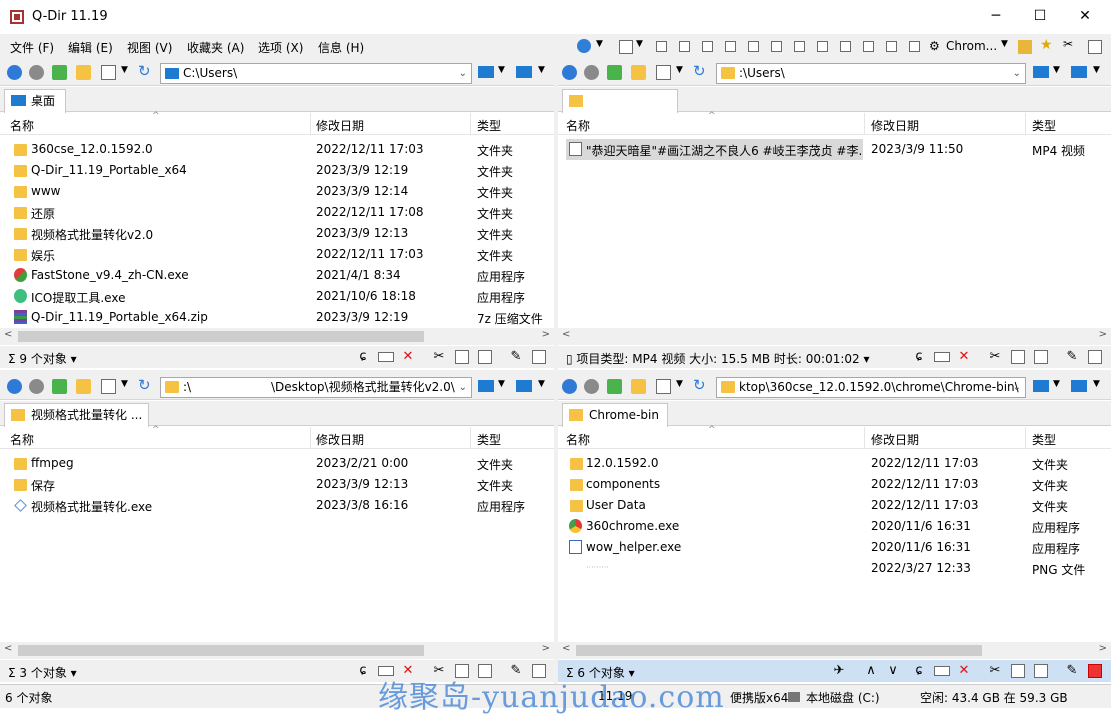  Describe the element at coordinates (753, 46) in the screenshot. I see `layout-5-icon` at that location.